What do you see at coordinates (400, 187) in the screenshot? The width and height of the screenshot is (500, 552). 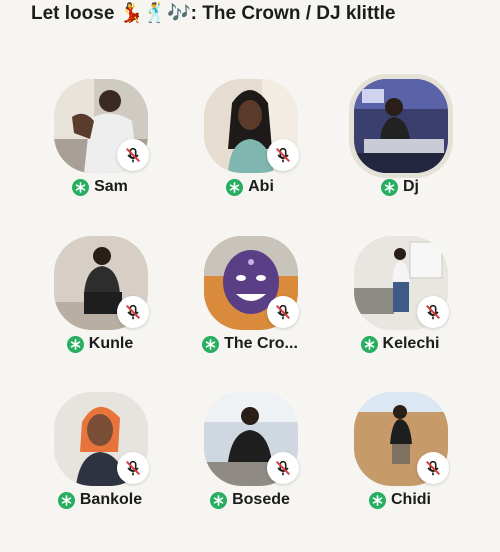 I see `speaker-name-row: Dj` at bounding box center [400, 187].